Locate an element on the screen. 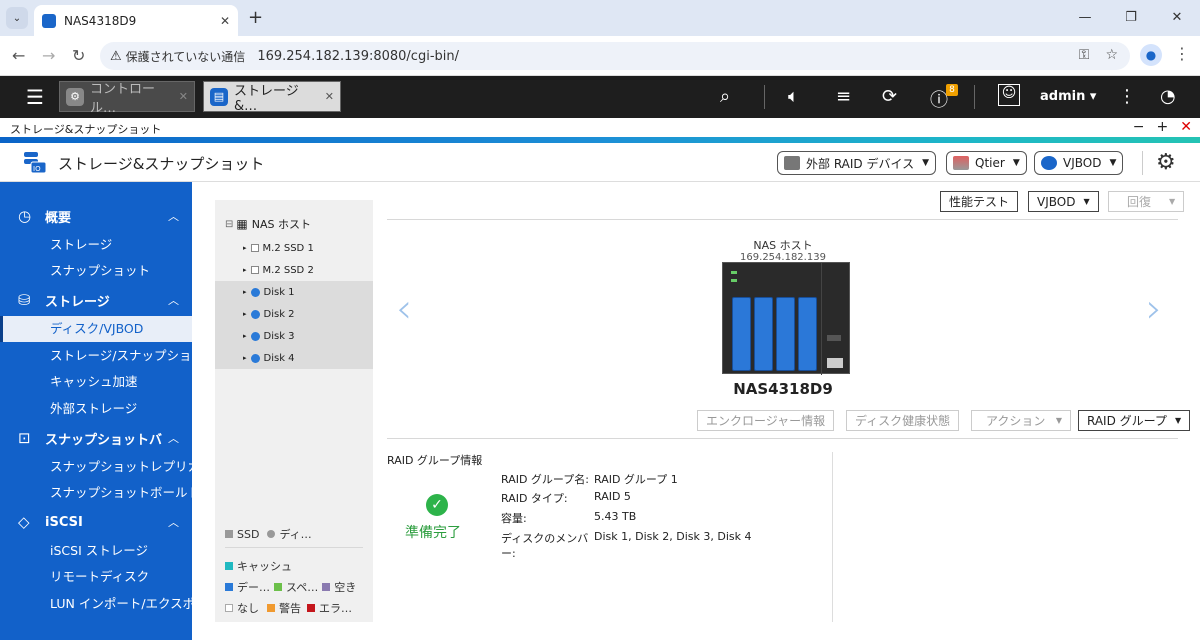  minimize-icon: — is located at coordinates (1085, 18).